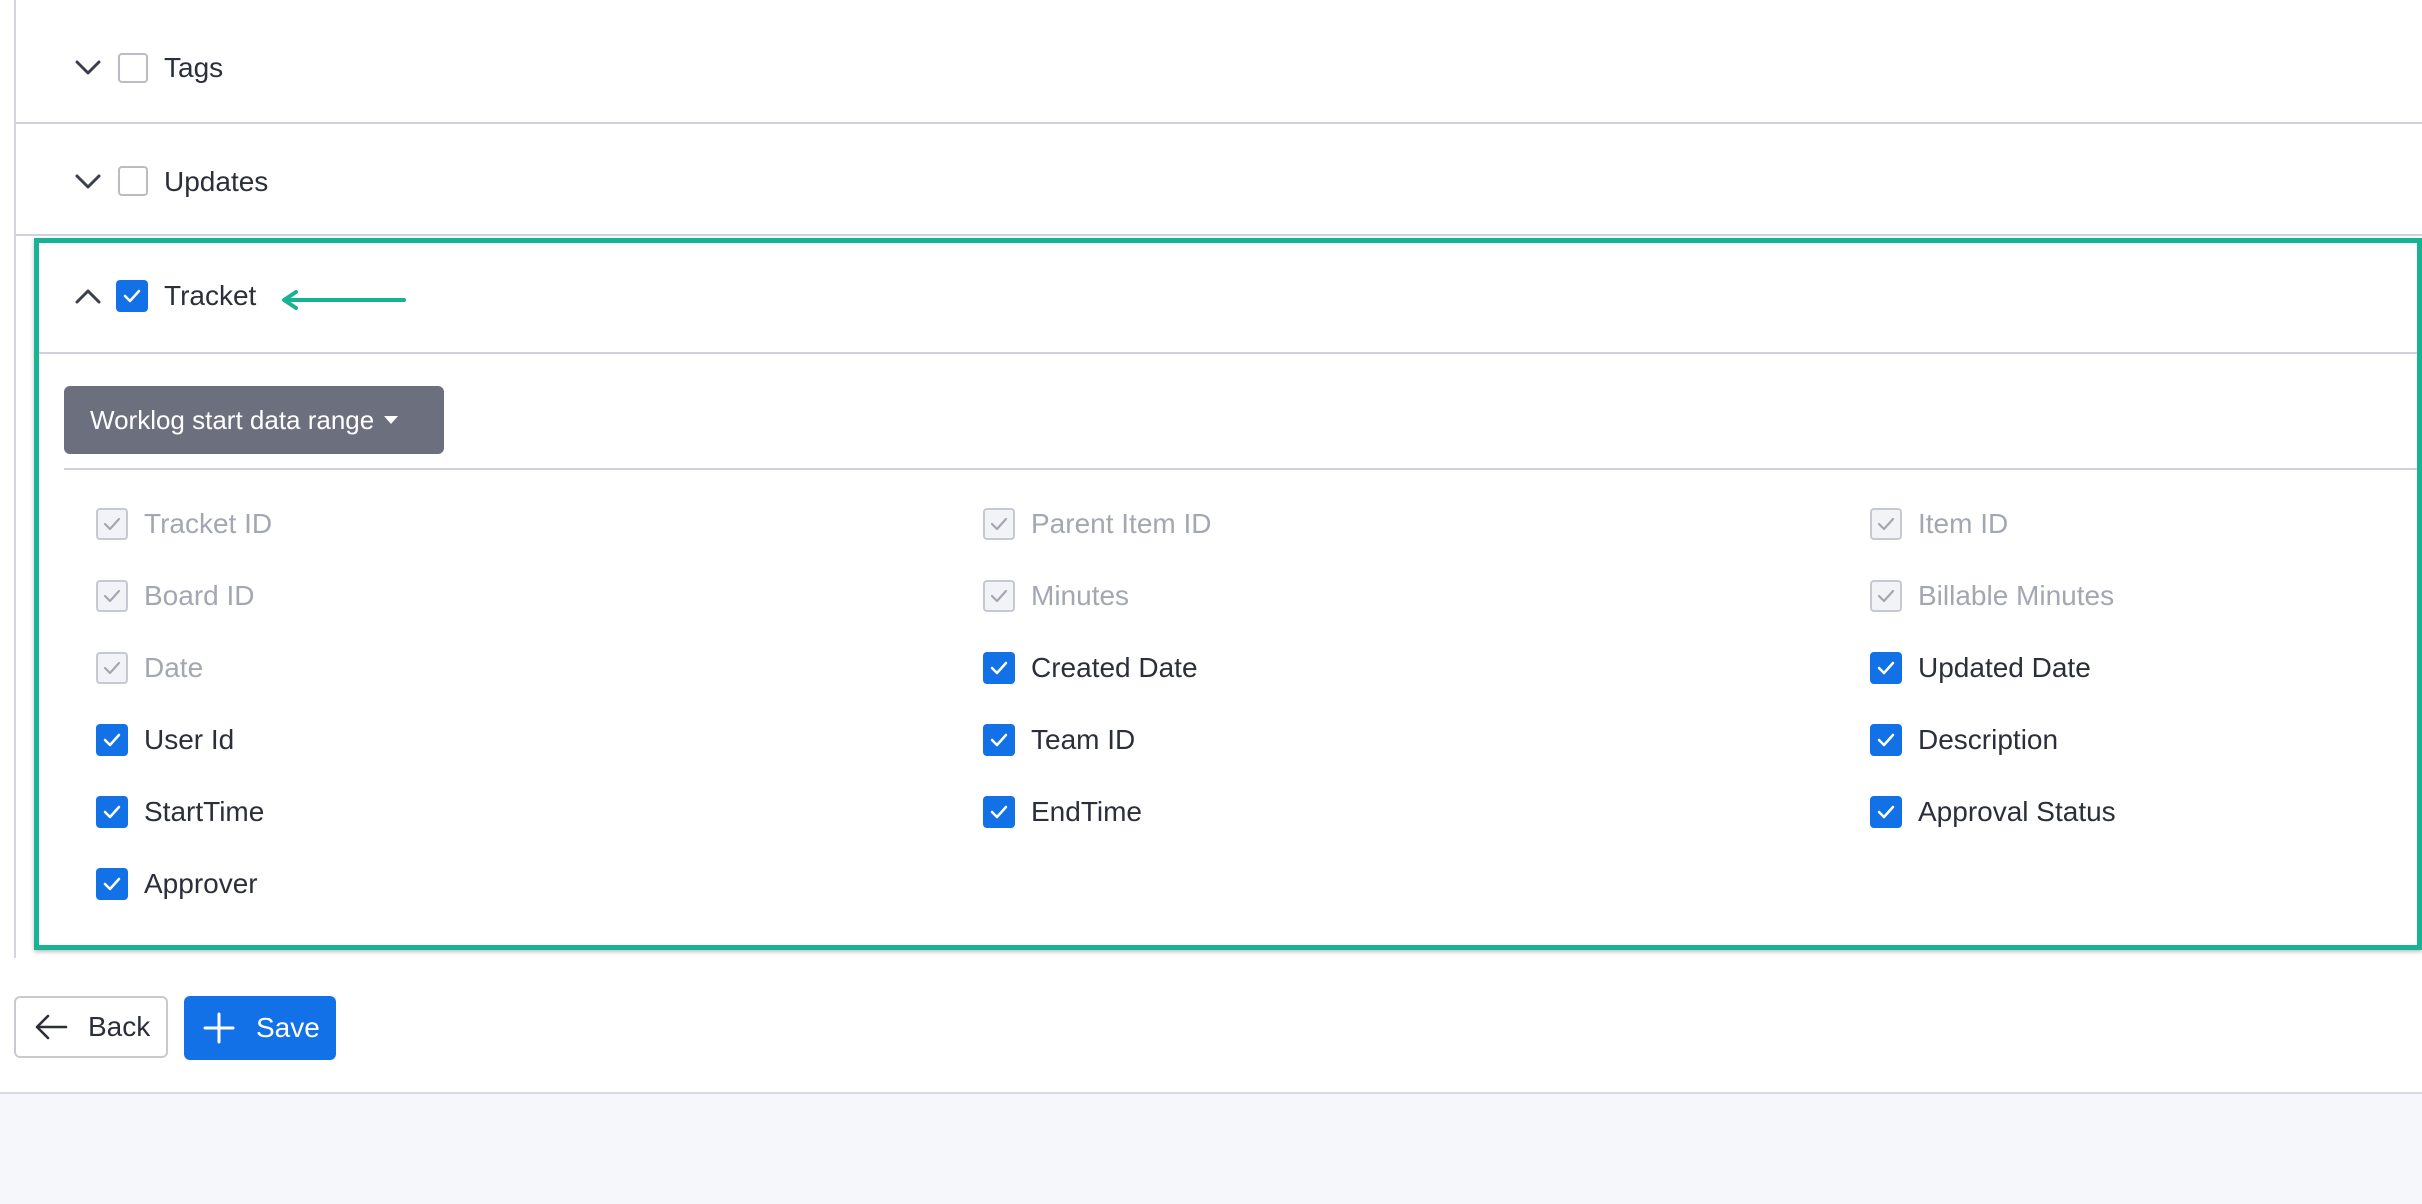 The height and width of the screenshot is (1204, 2422). Describe the element at coordinates (119, 1026) in the screenshot. I see `back-button-label: Back` at that location.